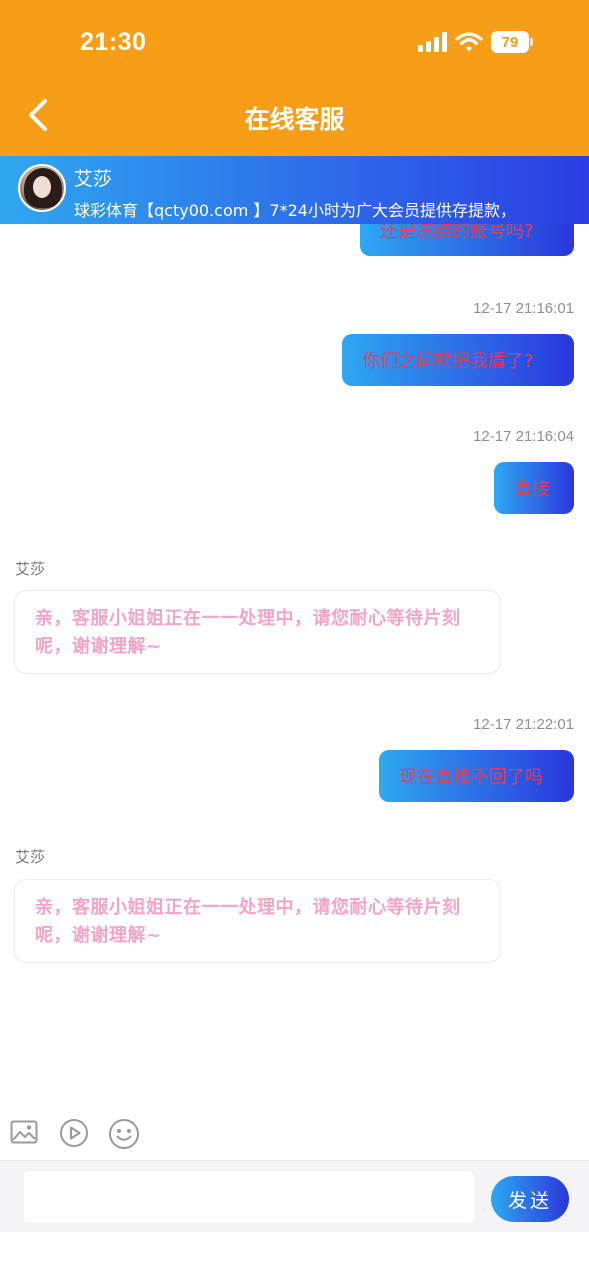 The height and width of the screenshot is (1280, 589). What do you see at coordinates (124, 1134) in the screenshot?
I see `emoji-icon` at bounding box center [124, 1134].